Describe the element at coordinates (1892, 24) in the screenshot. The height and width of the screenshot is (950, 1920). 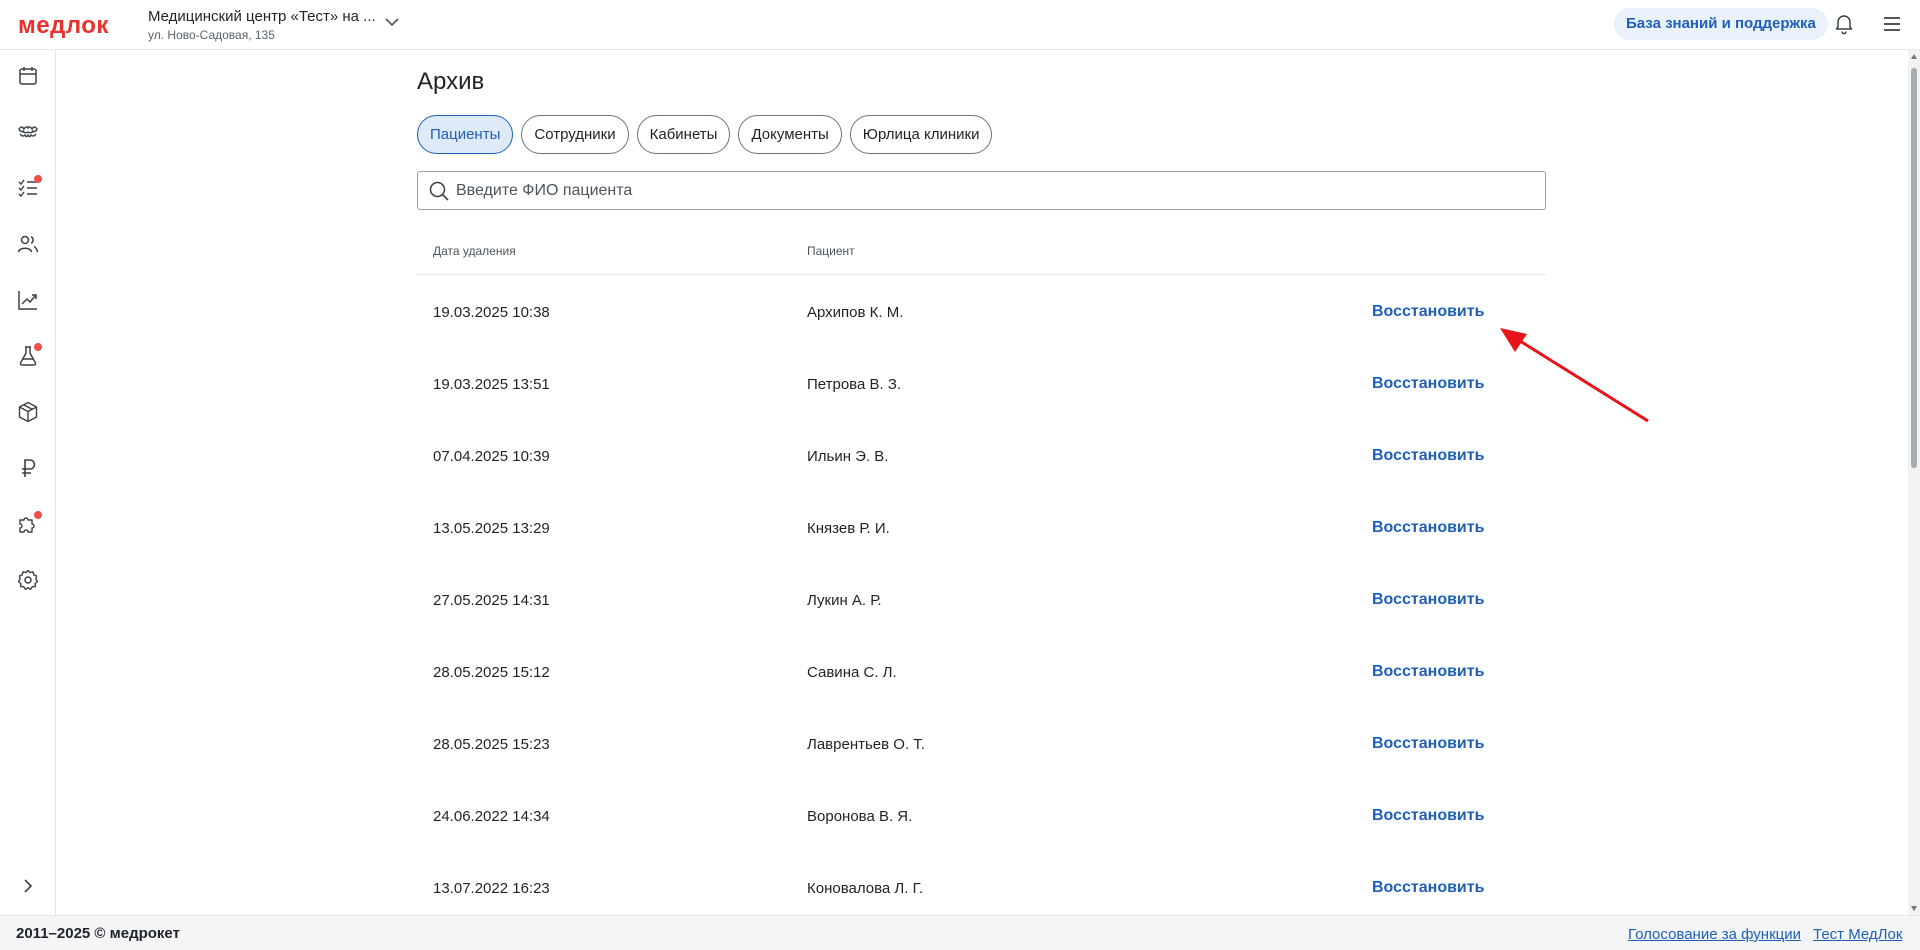
I see `hamburger-menu-icon` at that location.